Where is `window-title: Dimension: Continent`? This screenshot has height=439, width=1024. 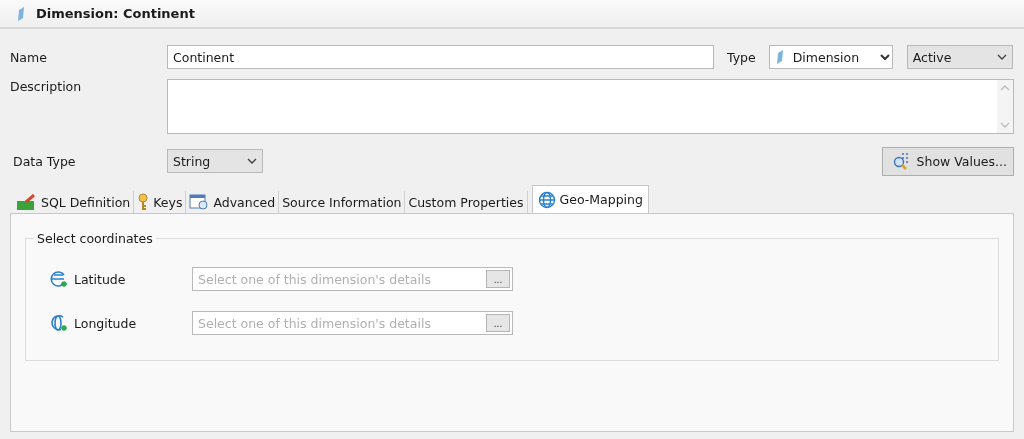
window-title: Dimension: Continent is located at coordinates (115, 13).